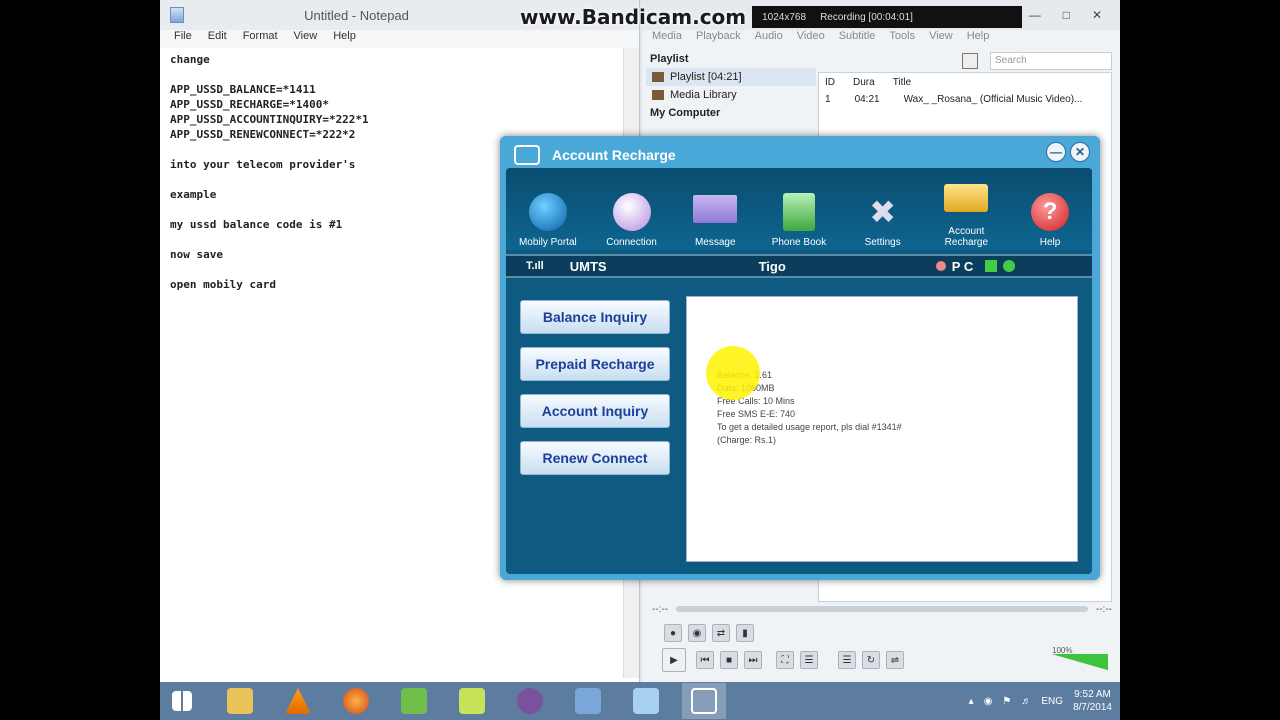 The height and width of the screenshot is (720, 1280). I want to click on toolbar-message: Message, so click(715, 221).